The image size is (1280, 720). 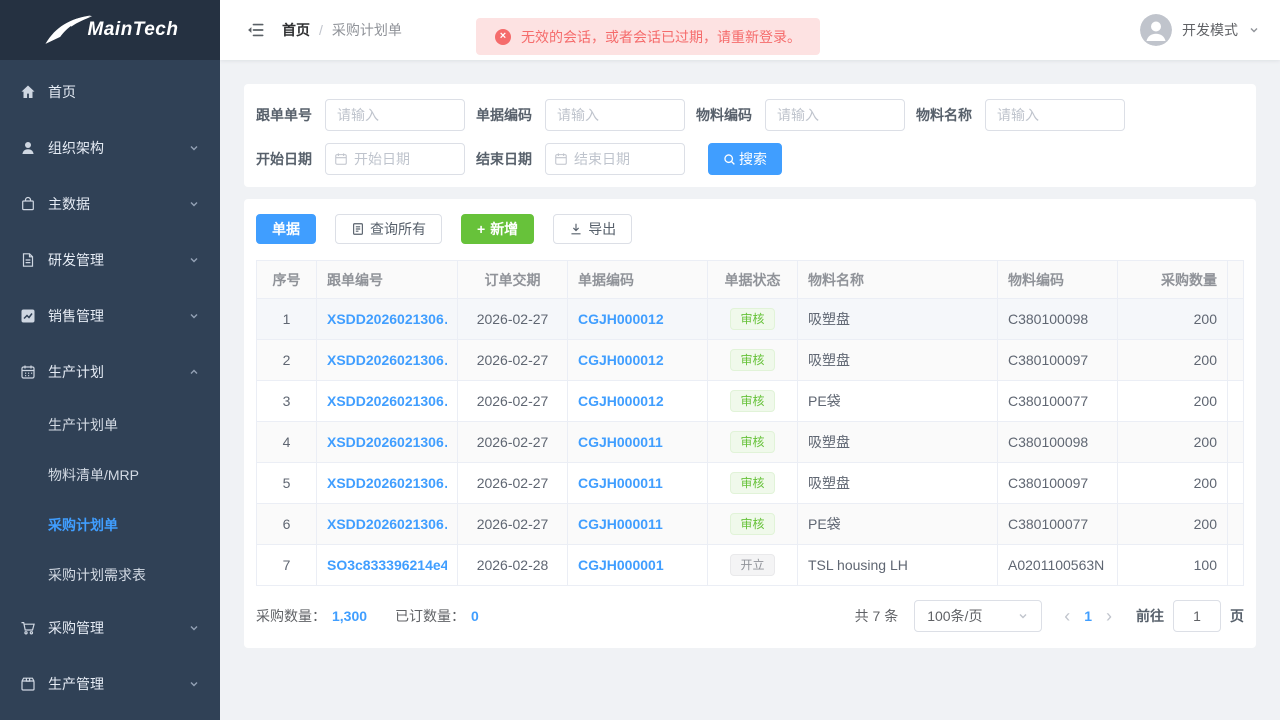 I want to click on query-all-button: 查询所有, so click(x=388, y=229).